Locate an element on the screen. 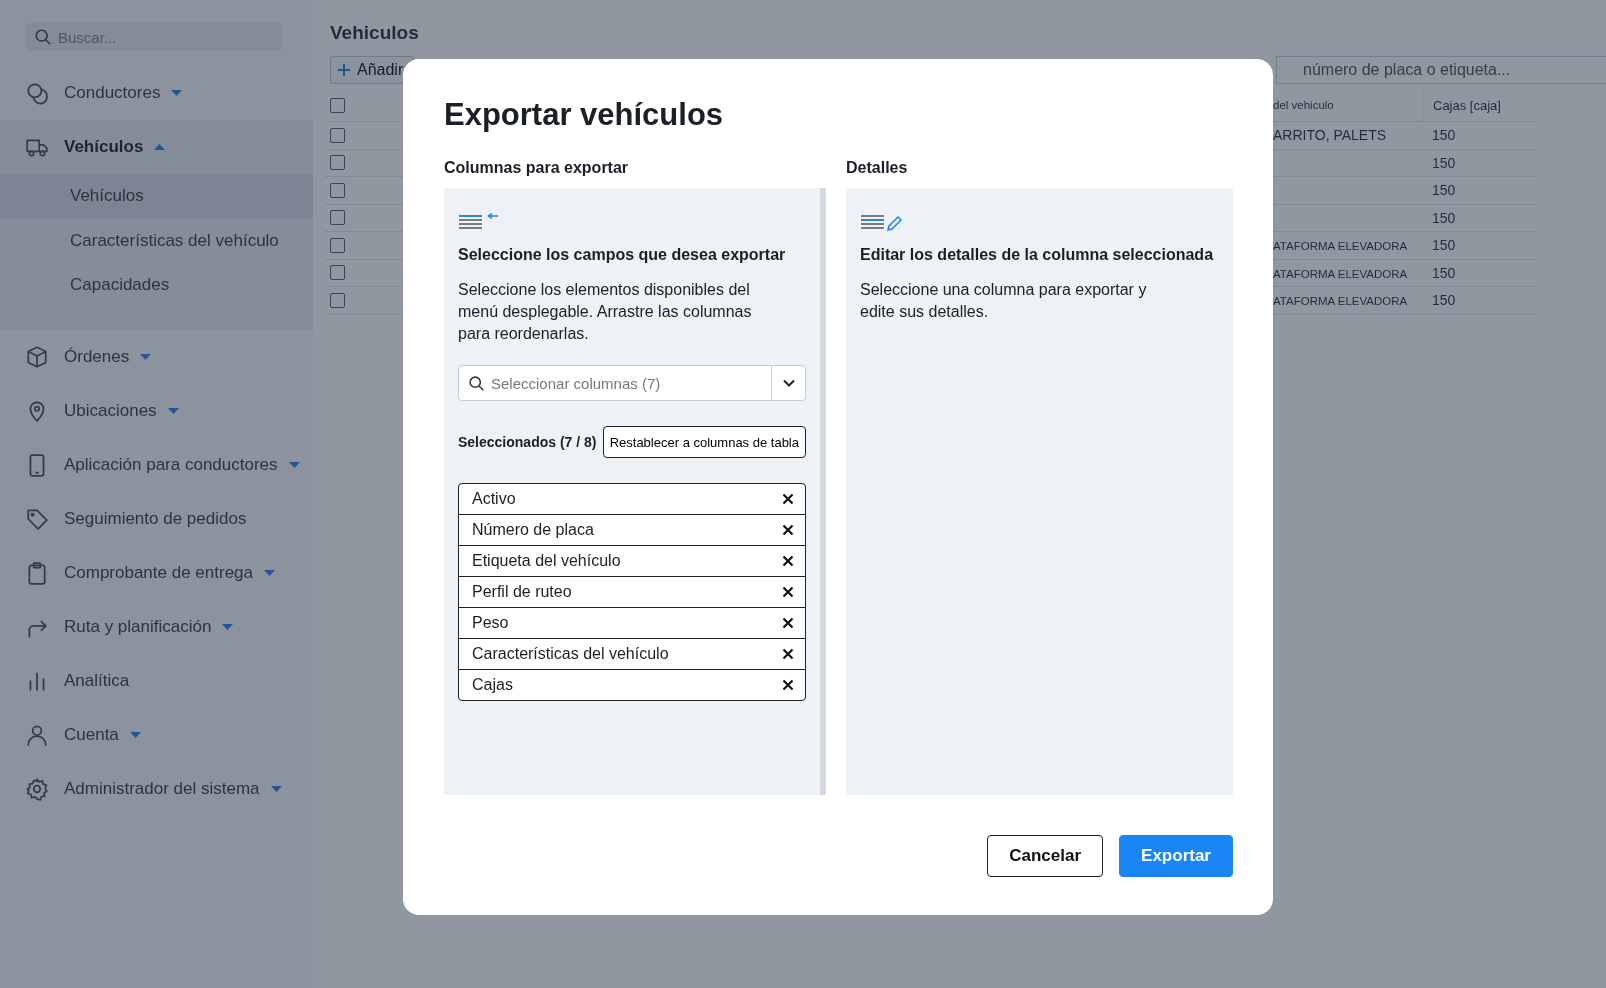 This screenshot has height=988, width=1606. column-item: Perfil de ruteo is located at coordinates (522, 592).